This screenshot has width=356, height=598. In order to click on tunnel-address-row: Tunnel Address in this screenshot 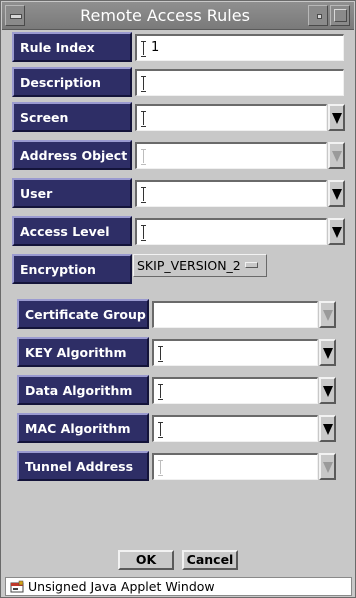, I will do `click(177, 466)`.